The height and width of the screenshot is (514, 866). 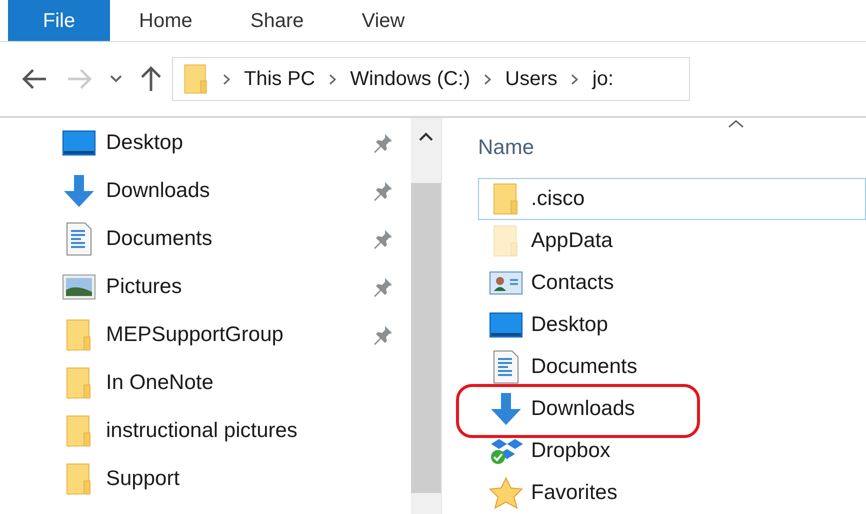 What do you see at coordinates (59, 20) in the screenshot?
I see `ribbon-tab: File` at bounding box center [59, 20].